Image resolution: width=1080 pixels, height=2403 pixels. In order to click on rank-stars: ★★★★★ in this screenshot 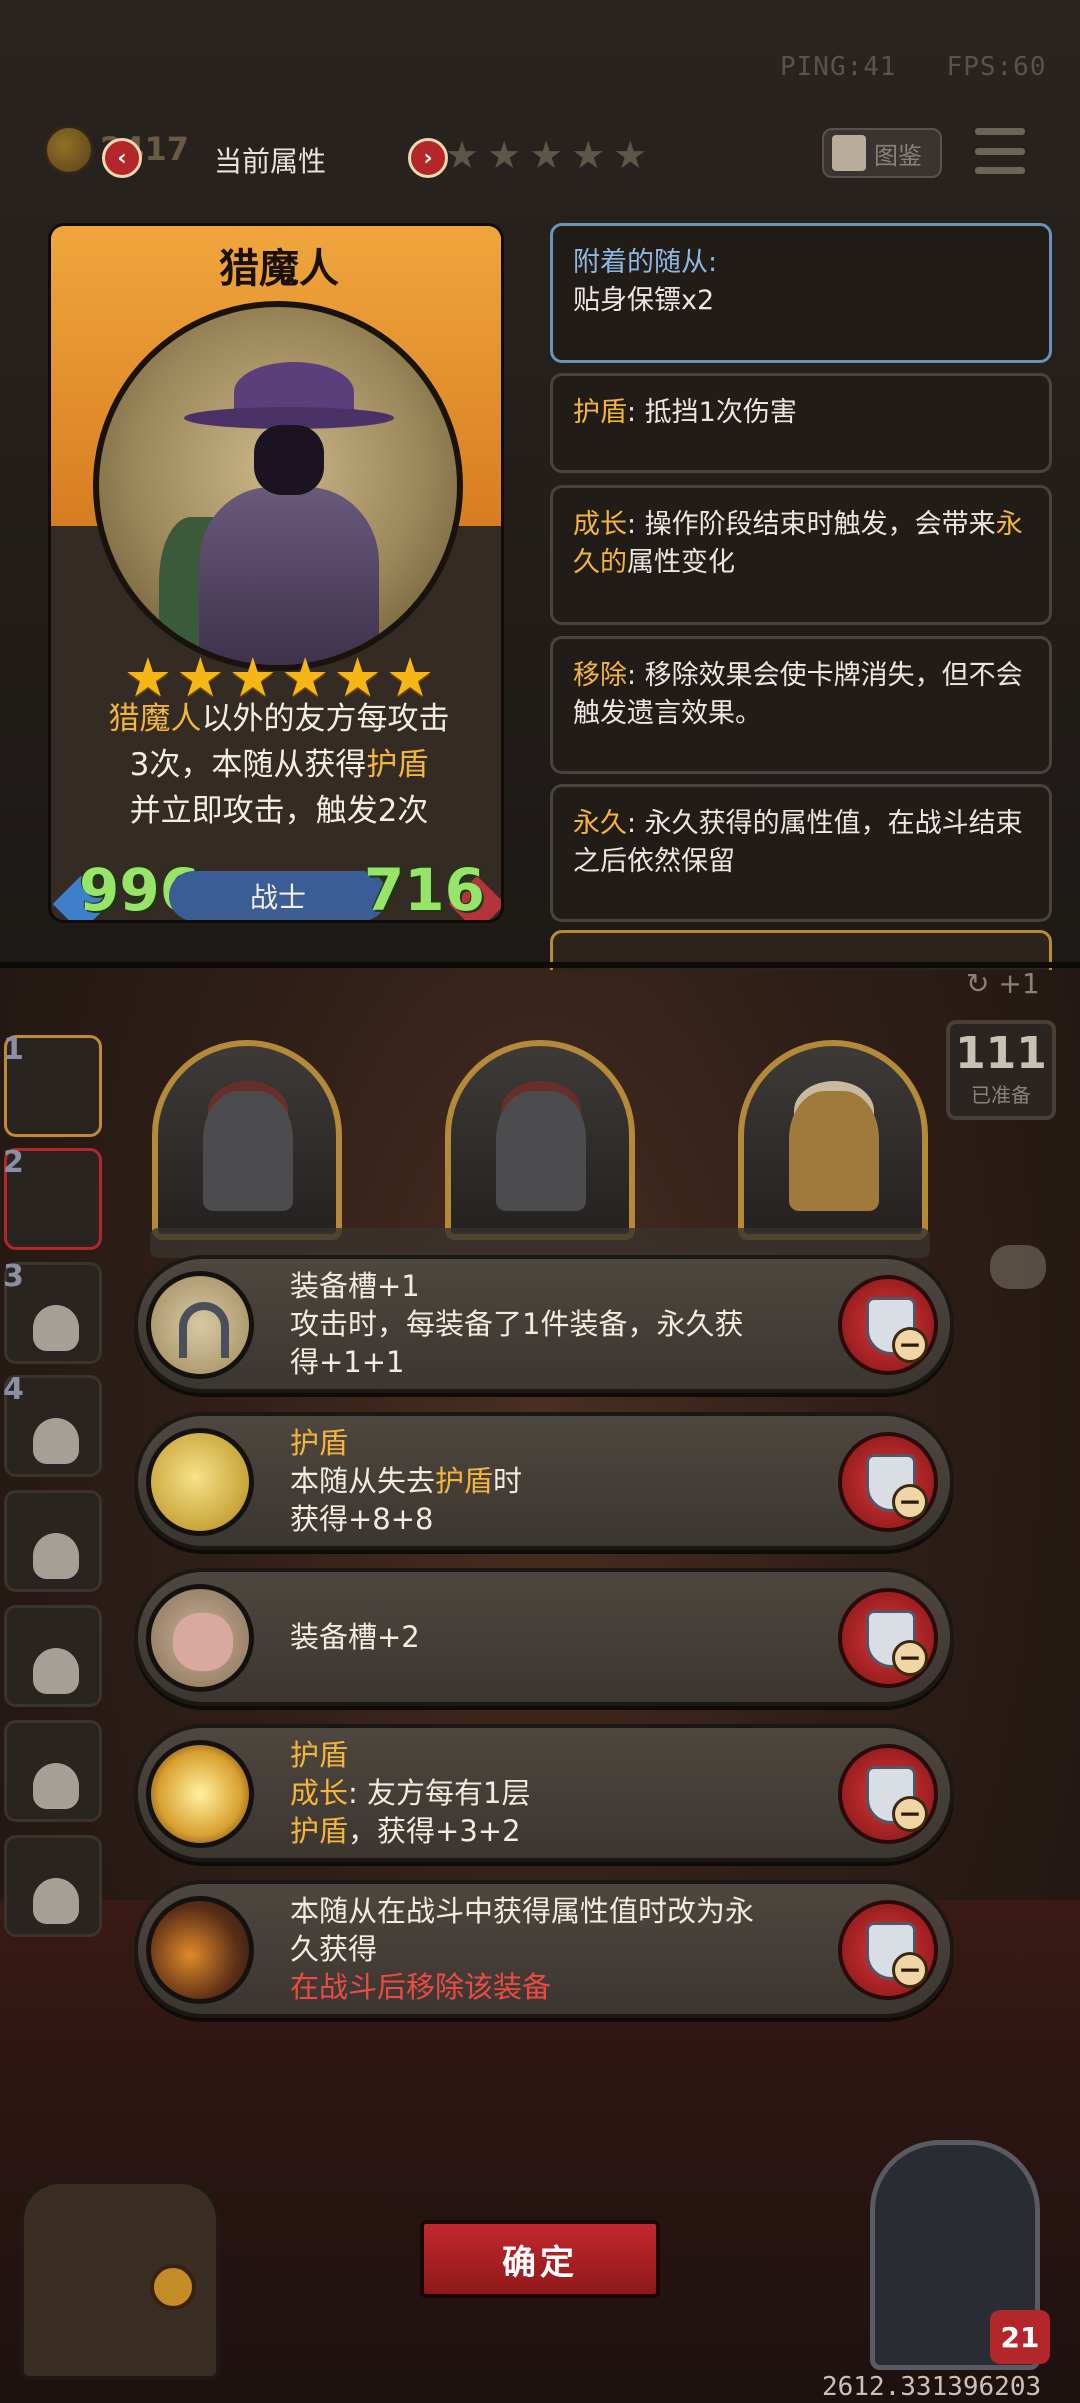, I will do `click(550, 155)`.